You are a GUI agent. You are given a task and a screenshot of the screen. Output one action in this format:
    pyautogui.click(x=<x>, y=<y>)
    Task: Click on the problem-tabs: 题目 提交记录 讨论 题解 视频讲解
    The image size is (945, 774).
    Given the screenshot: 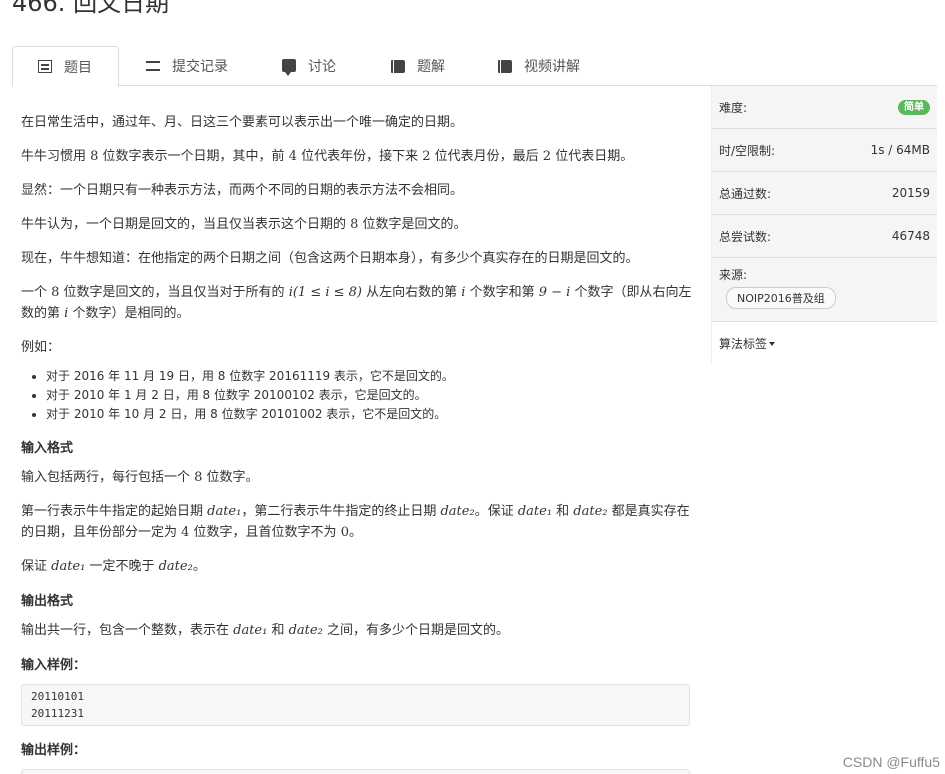 What is the action you would take?
    pyautogui.click(x=474, y=66)
    